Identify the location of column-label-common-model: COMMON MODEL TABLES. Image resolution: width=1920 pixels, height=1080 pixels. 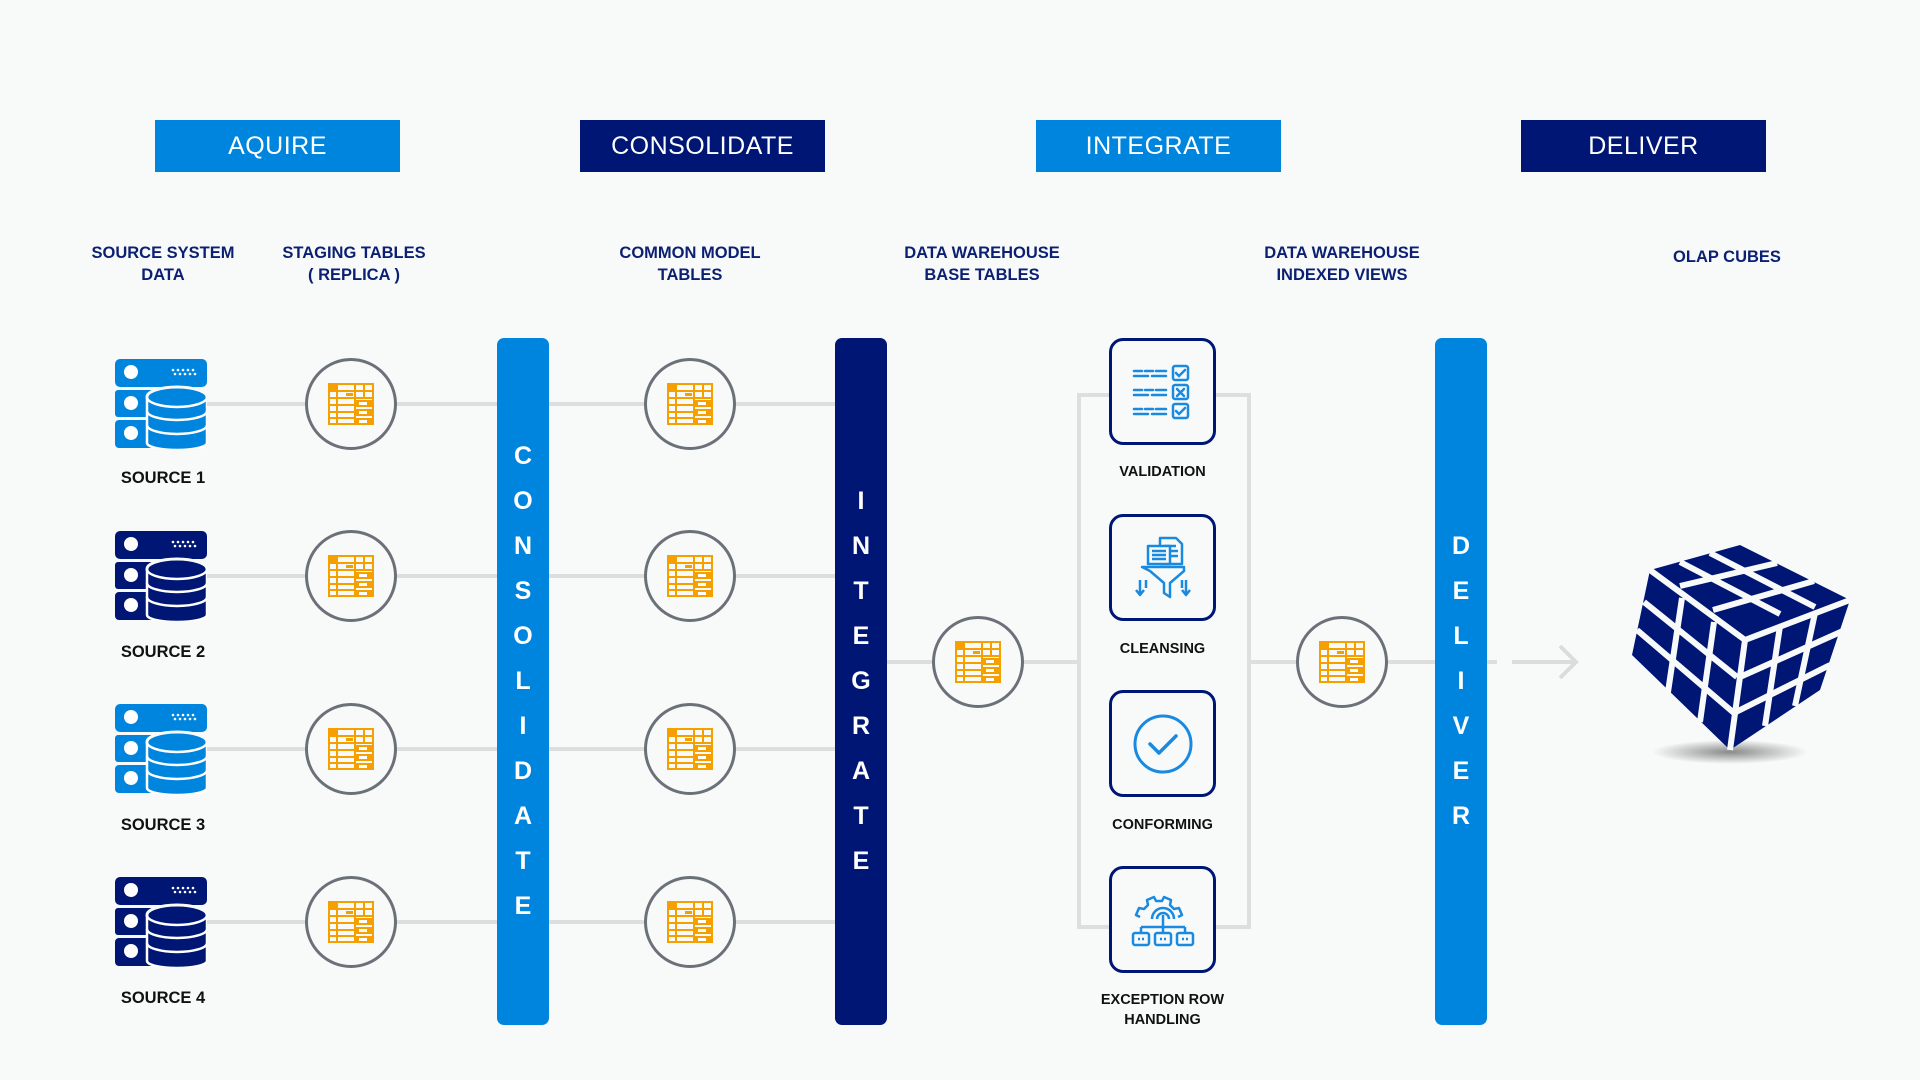
(690, 264).